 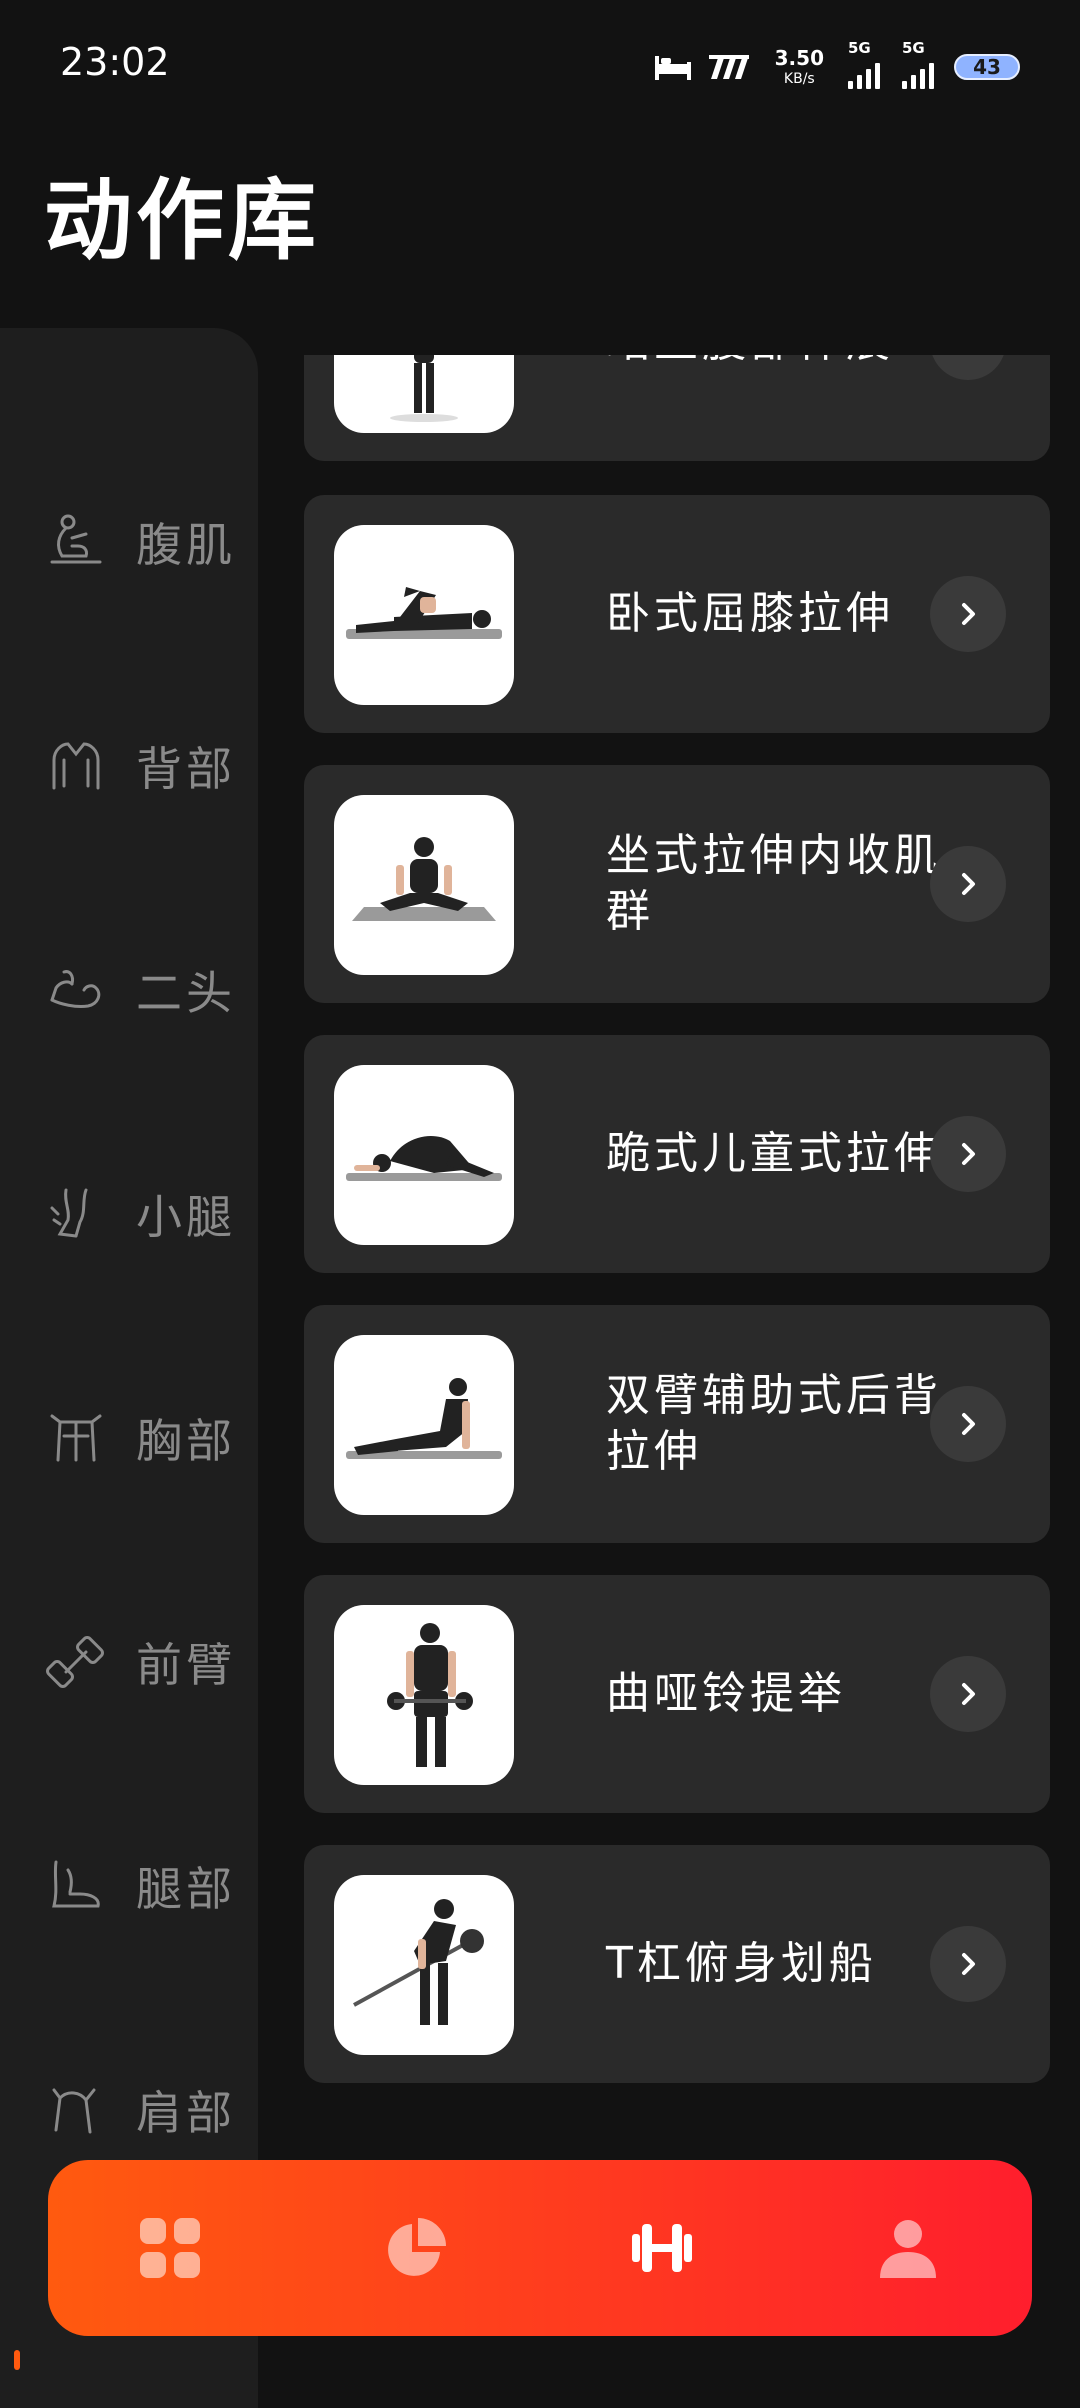 What do you see at coordinates (76, 1438) in the screenshot?
I see `chest-icon` at bounding box center [76, 1438].